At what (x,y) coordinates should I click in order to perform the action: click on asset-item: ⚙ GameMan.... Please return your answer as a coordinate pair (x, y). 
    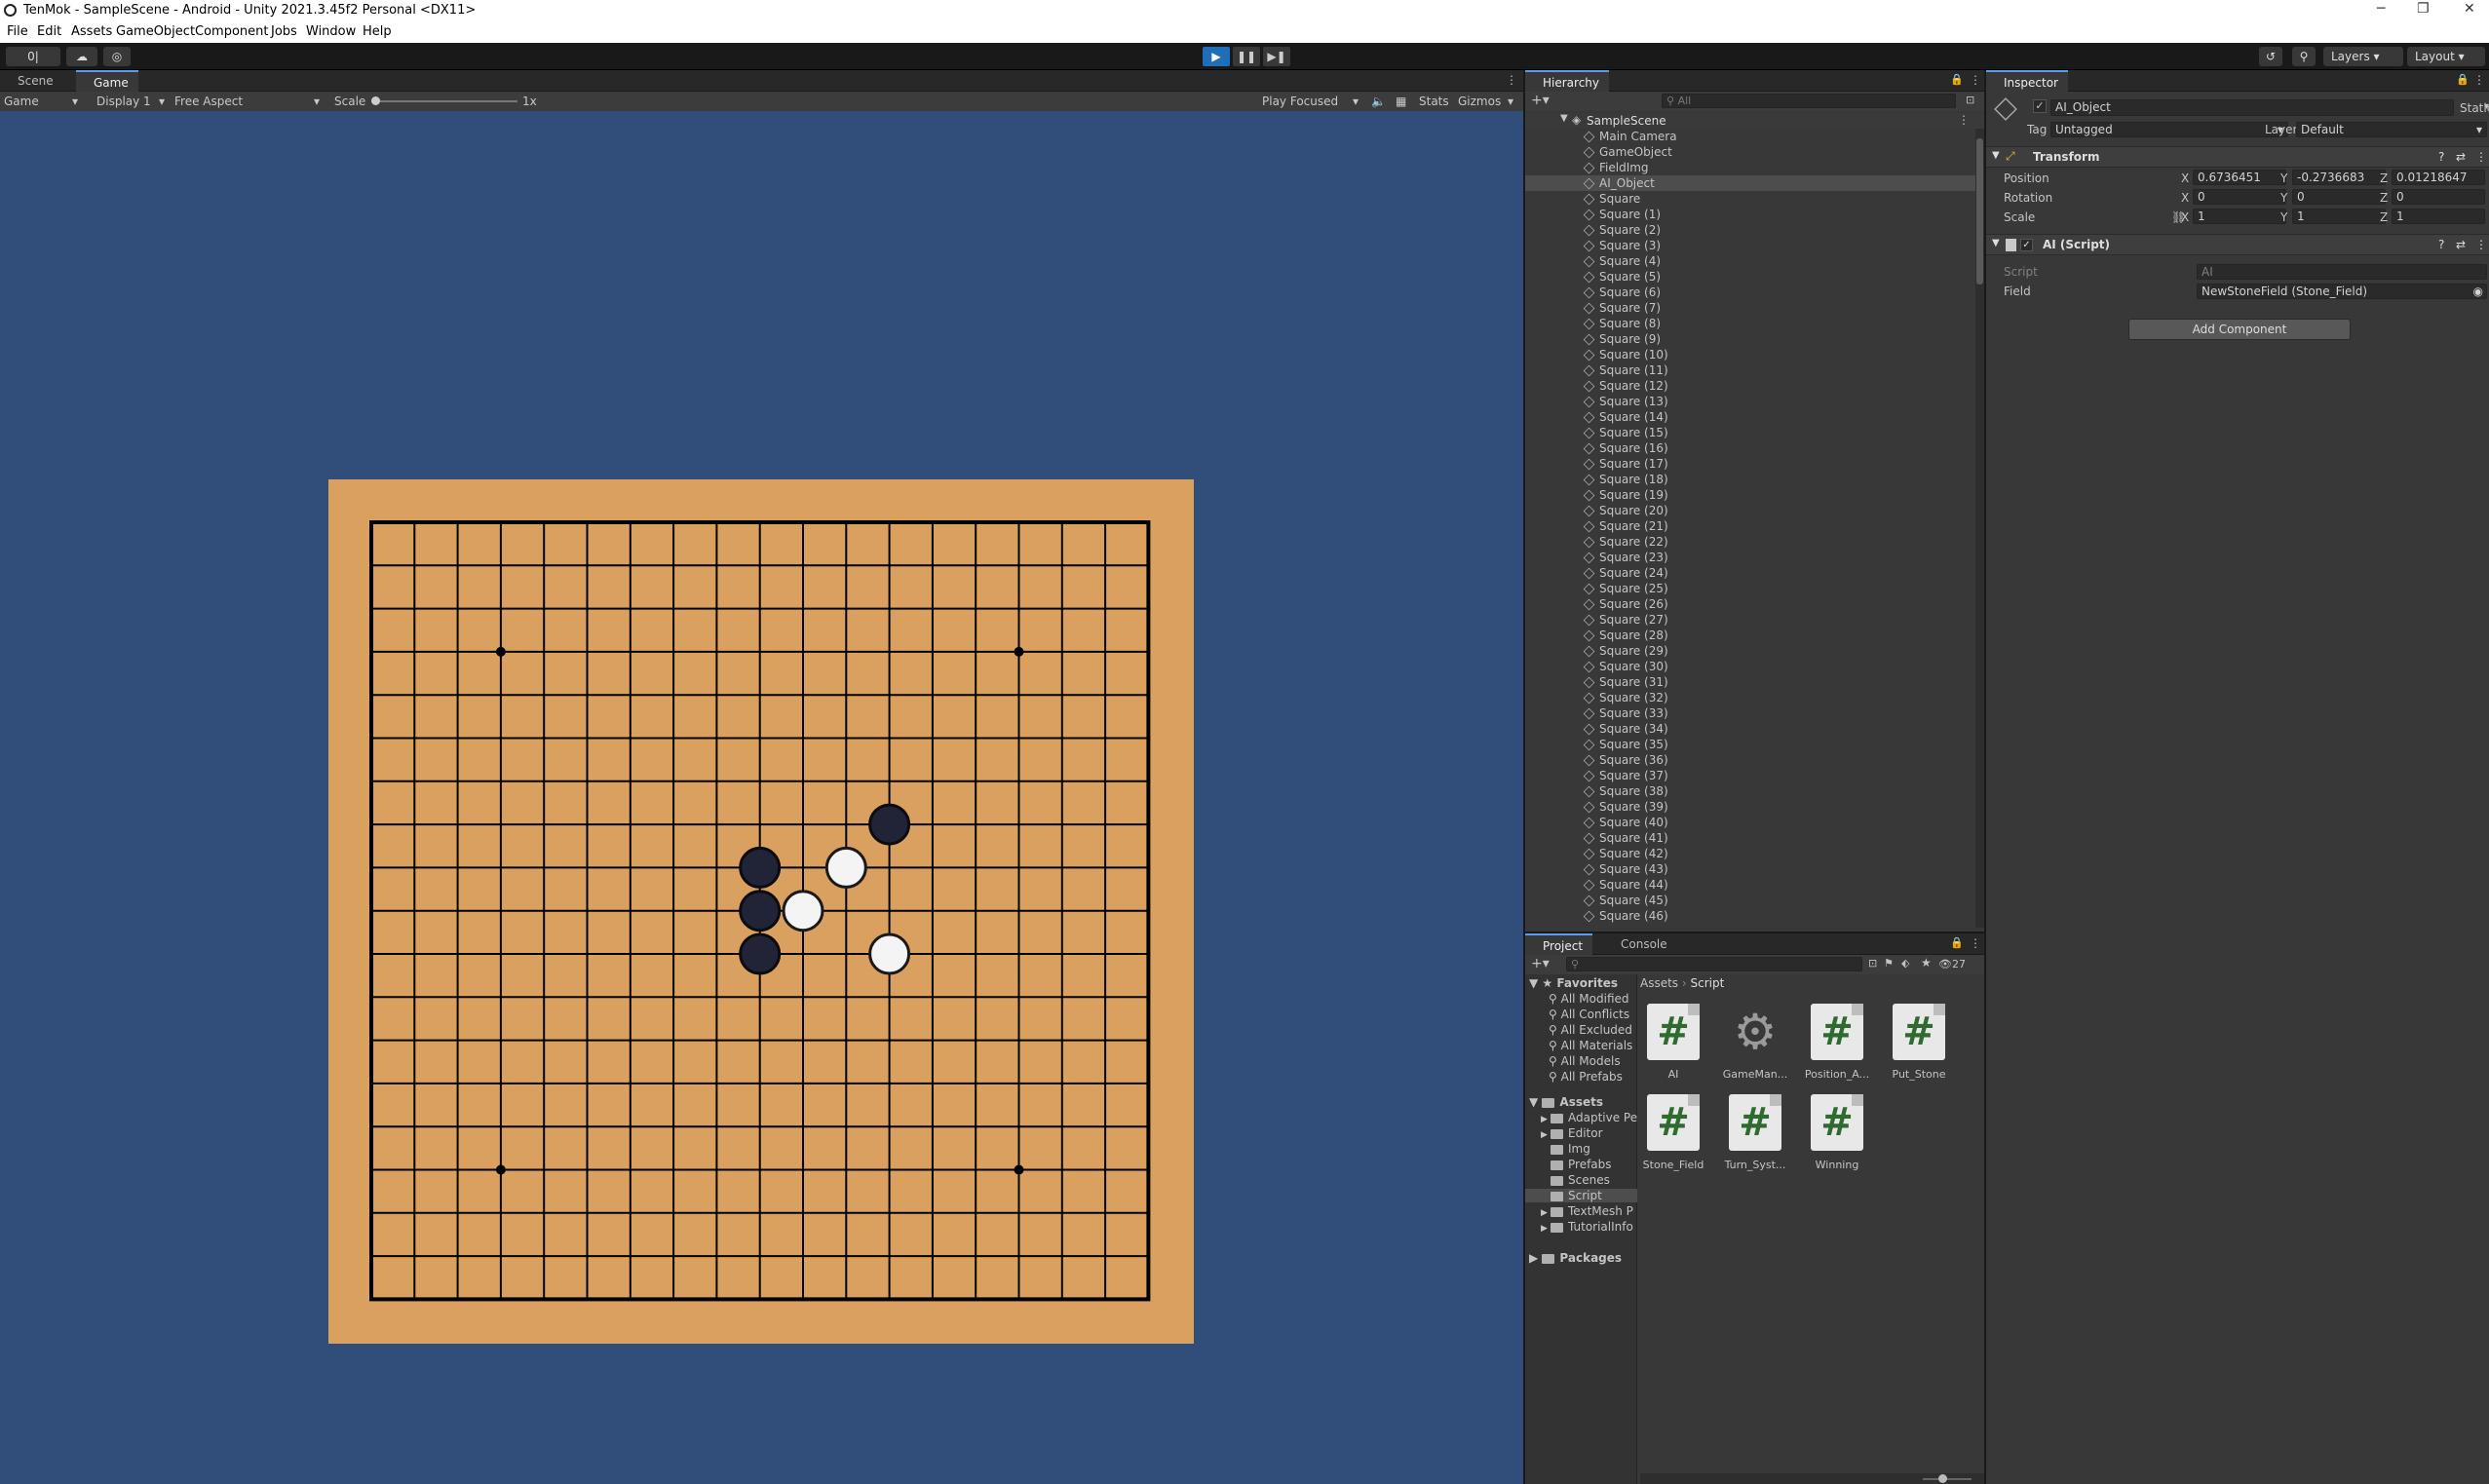
    Looking at the image, I should click on (1755, 1042).